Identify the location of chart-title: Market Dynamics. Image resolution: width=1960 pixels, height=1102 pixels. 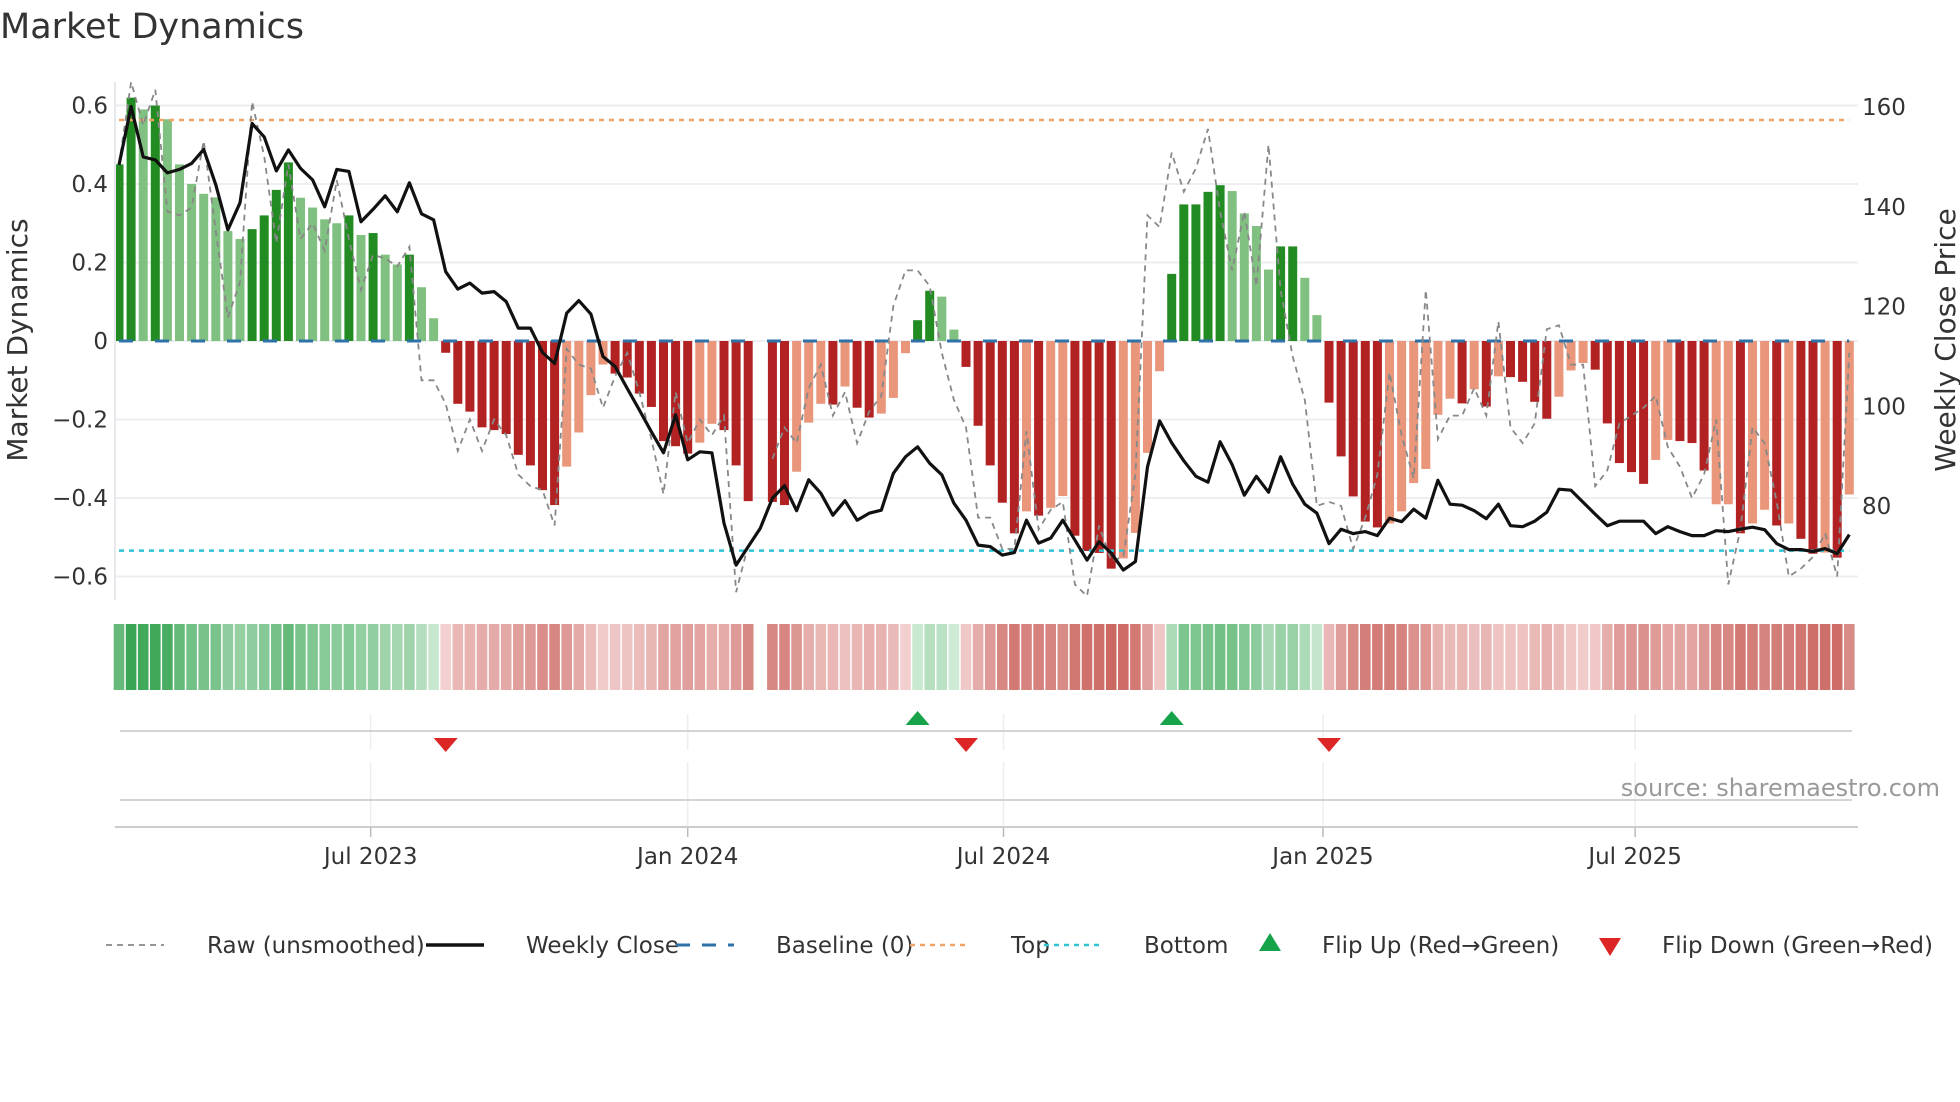
(152, 27).